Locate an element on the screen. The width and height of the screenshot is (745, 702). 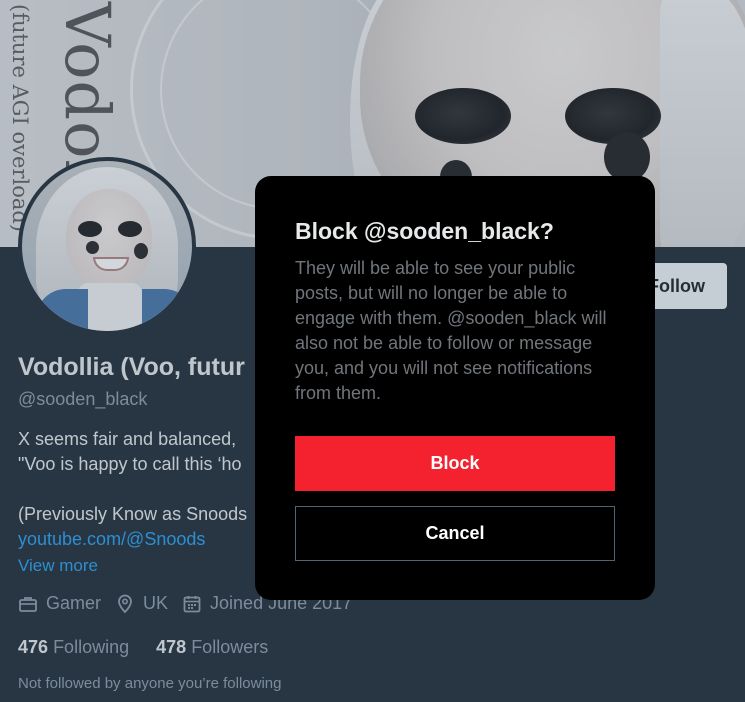
block-button: Block is located at coordinates (455, 463).